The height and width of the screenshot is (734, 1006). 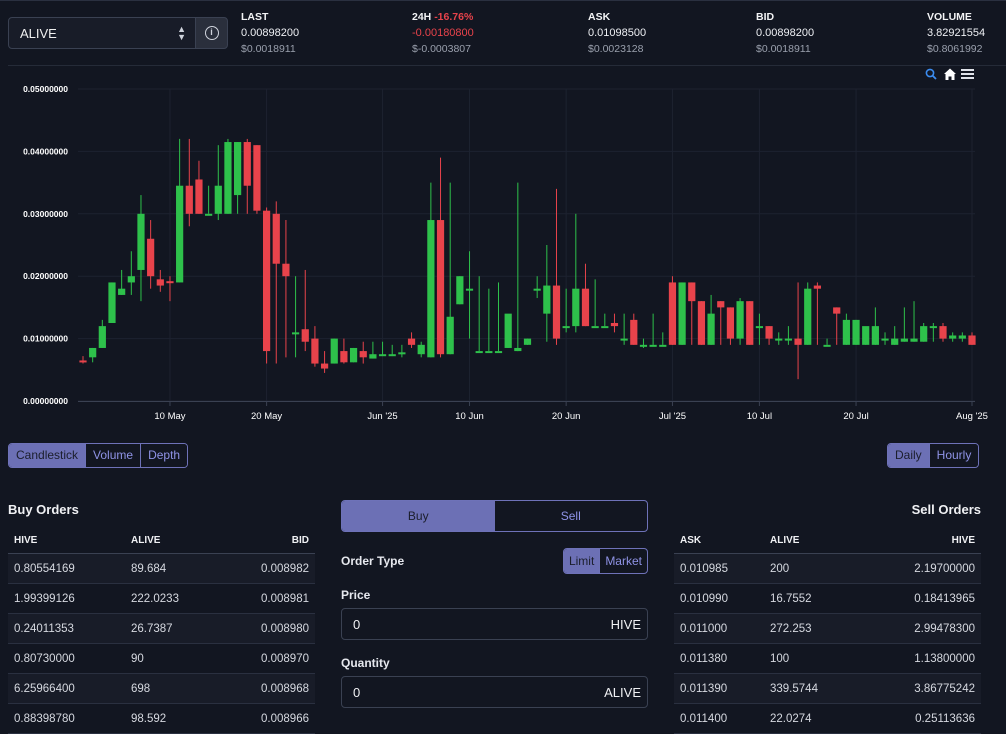 I want to click on table-row: 0.011400 22.0274 0.25113636, so click(x=827, y=719).